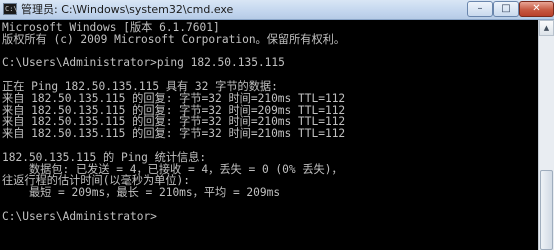  I want to click on window-title: 管理员: C:\Windows\system32\cmd.exe, so click(127, 9).